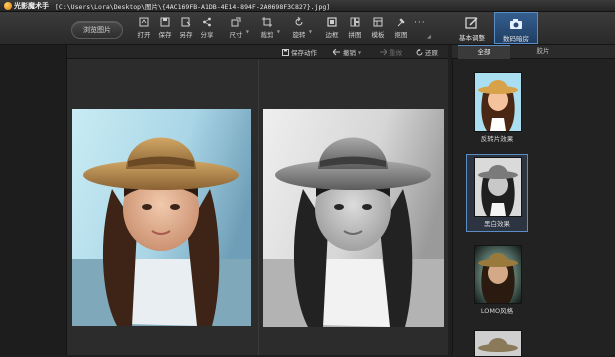 Image resolution: width=615 pixels, height=357 pixels. What do you see at coordinates (310, 31) in the screenshot?
I see `rotate-dropdown-icon: ▼` at bounding box center [310, 31].